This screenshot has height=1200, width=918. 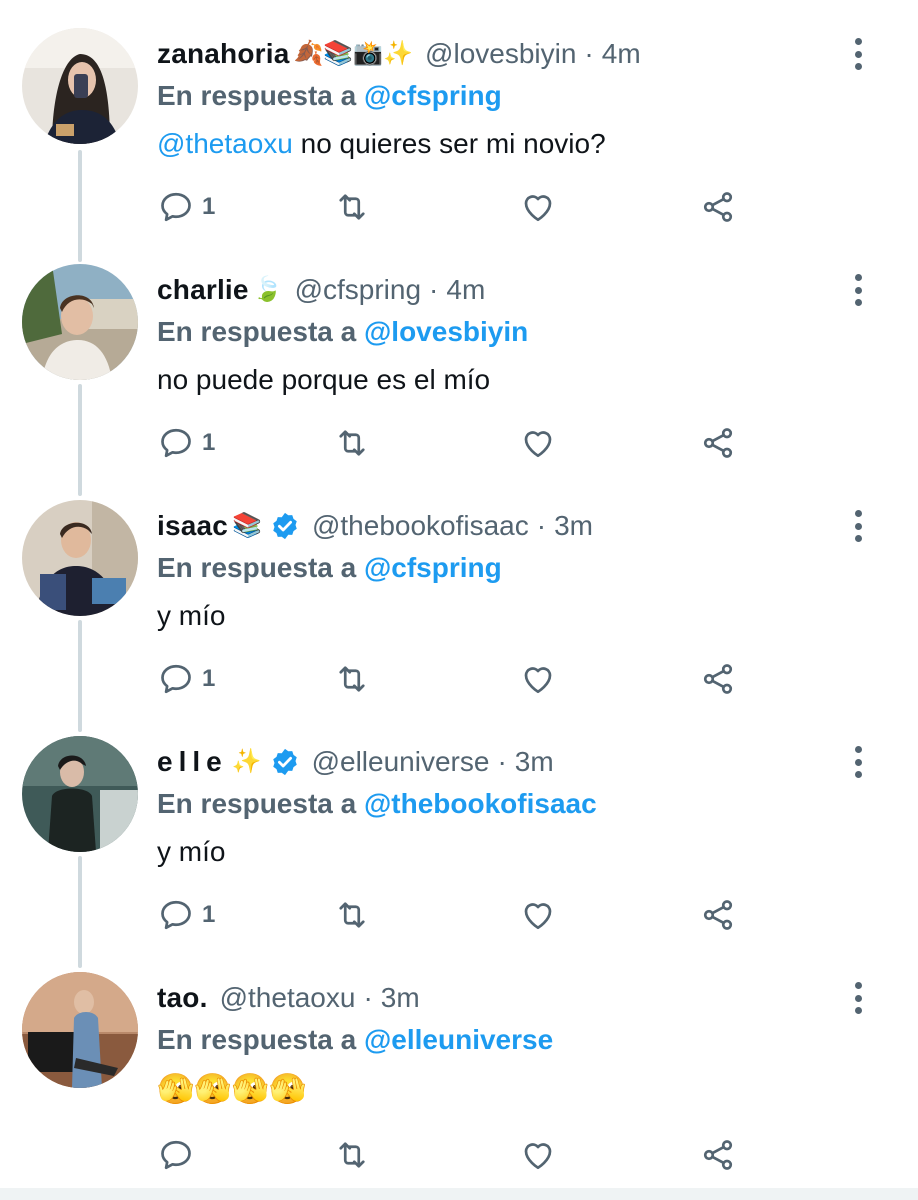 I want to click on display-name: elle, so click(x=192, y=762).